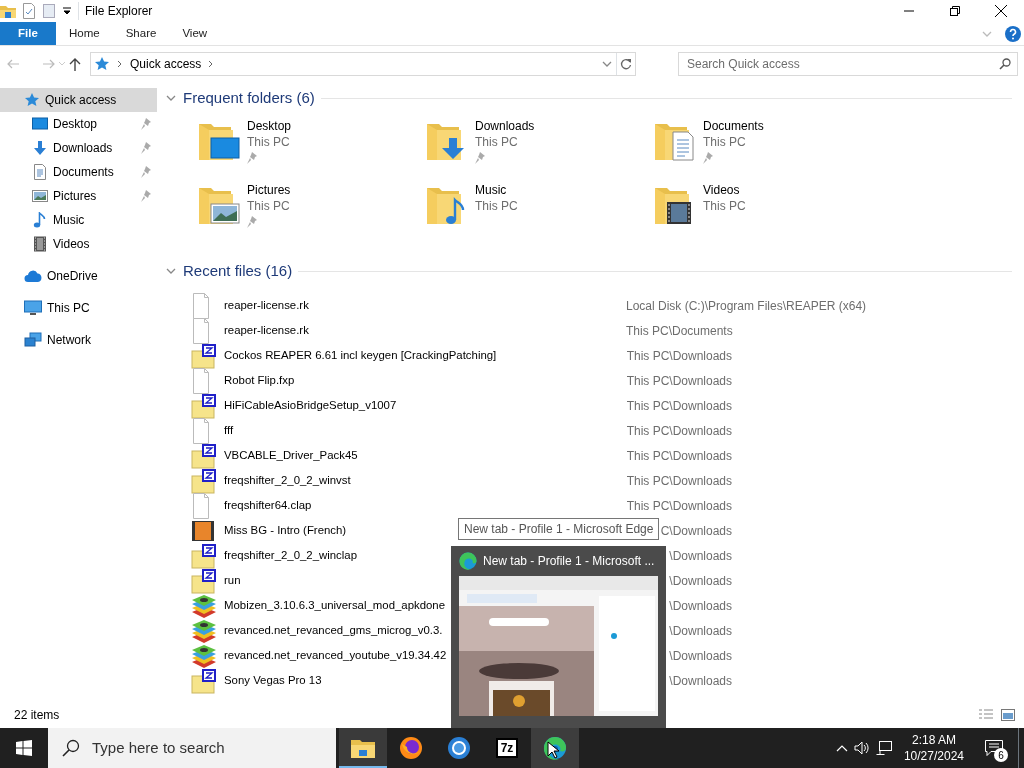 The height and width of the screenshot is (768, 1024). Describe the element at coordinates (679, 330) in the screenshot. I see `file-location: This PC\Documents` at that location.